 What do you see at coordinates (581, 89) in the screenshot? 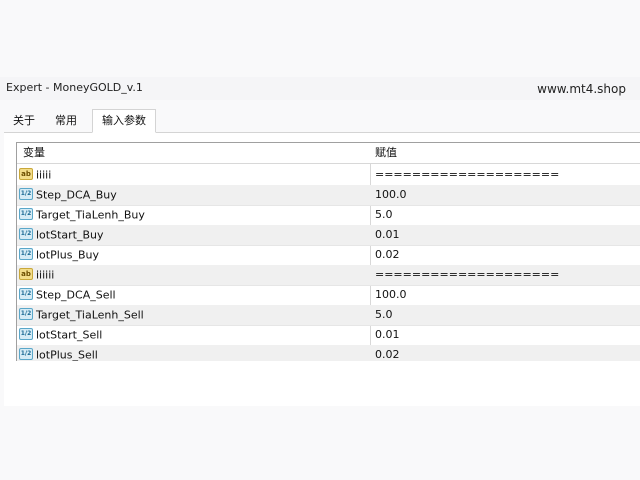
I see `watermark-text: www.mt4.shop` at bounding box center [581, 89].